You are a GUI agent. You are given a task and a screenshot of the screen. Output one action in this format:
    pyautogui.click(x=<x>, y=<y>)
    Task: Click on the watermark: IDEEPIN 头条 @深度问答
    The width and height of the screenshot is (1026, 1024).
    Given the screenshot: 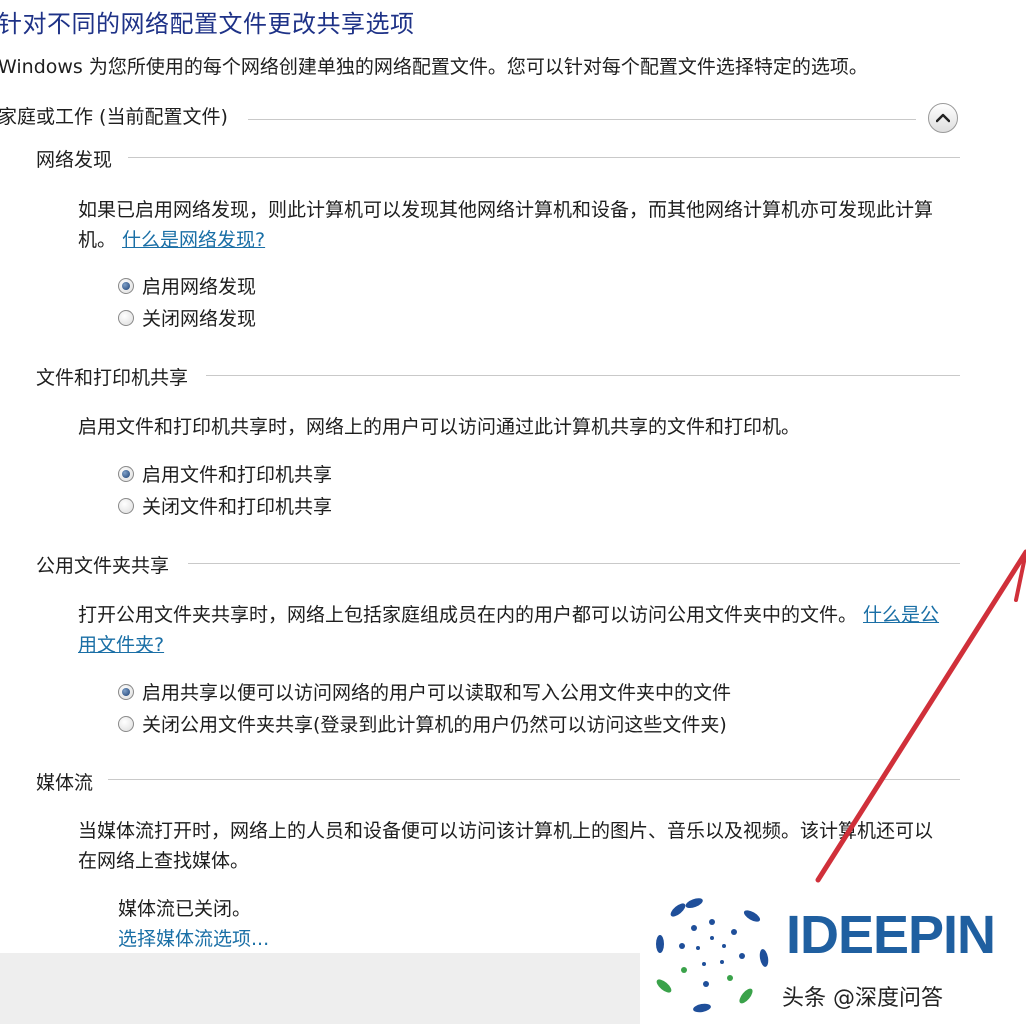 What is the action you would take?
    pyautogui.click(x=833, y=952)
    